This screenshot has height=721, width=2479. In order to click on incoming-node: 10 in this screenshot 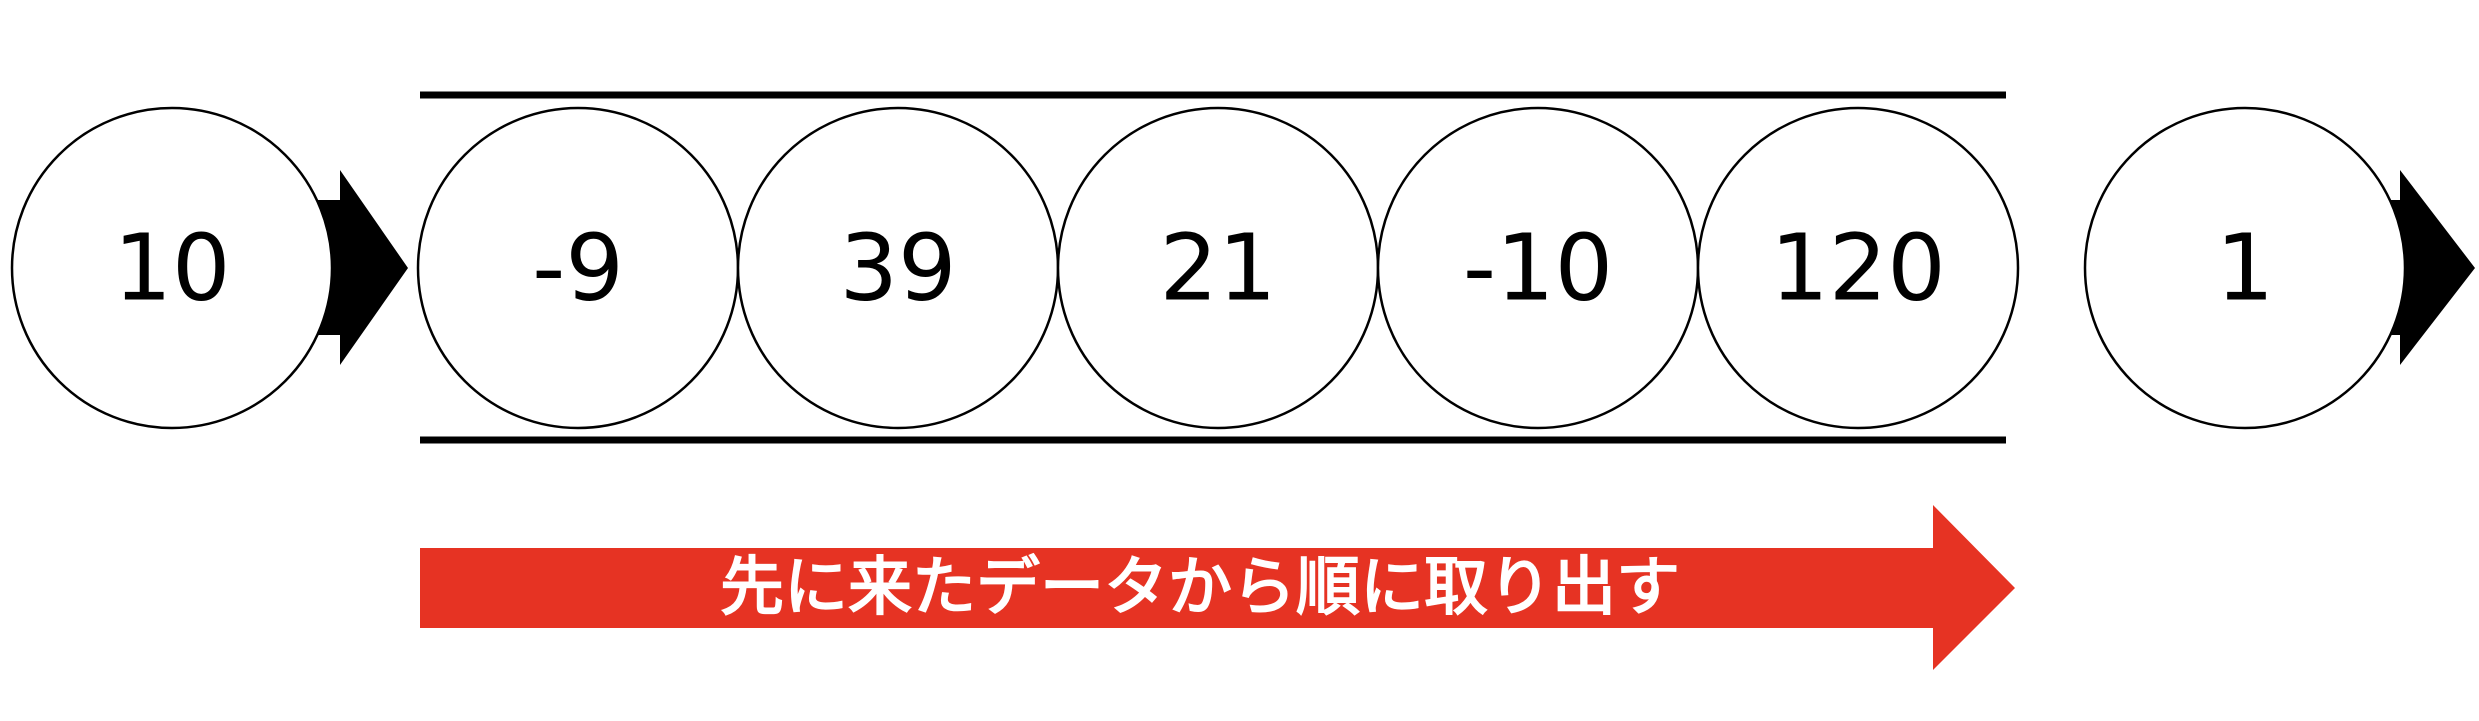, I will do `click(172, 268)`.